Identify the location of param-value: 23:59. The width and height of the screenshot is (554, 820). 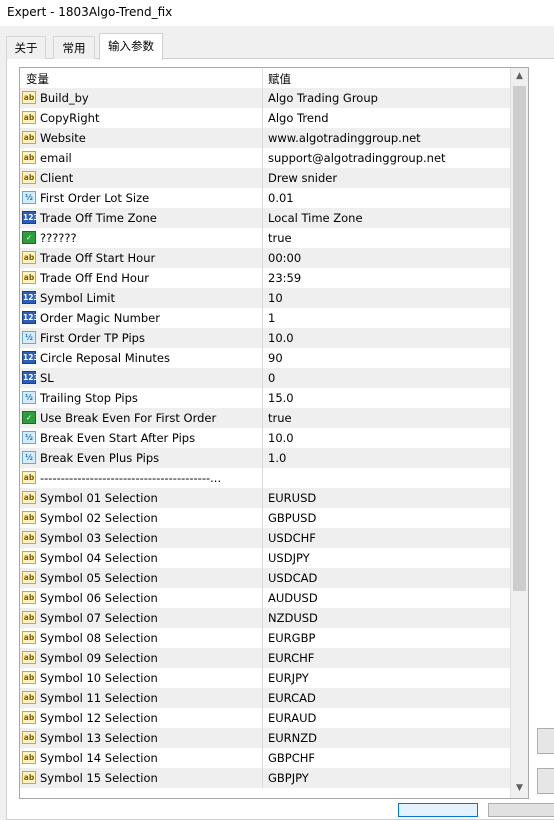
(284, 278).